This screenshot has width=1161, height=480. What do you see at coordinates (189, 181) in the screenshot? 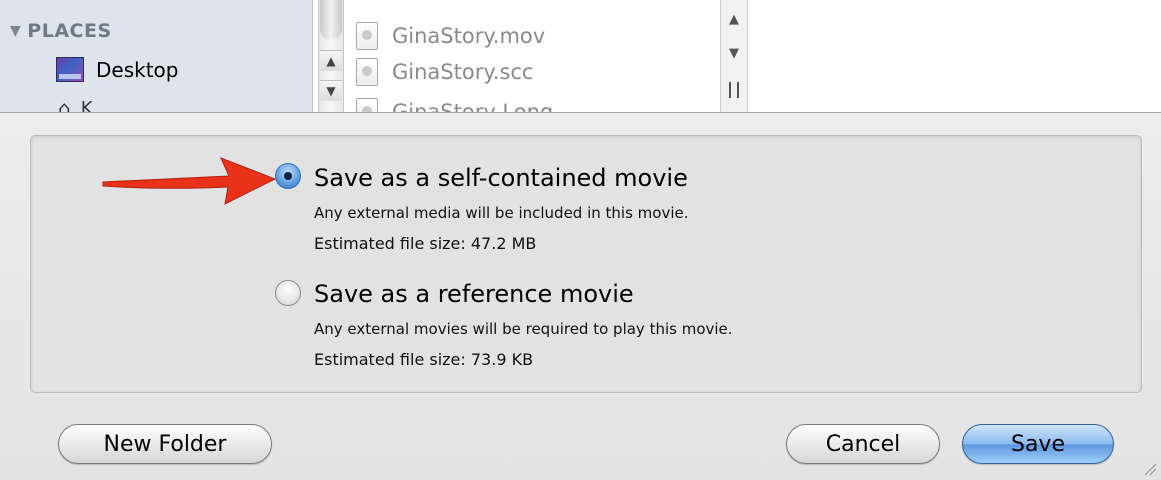
I see `red-arrow-icon` at bounding box center [189, 181].